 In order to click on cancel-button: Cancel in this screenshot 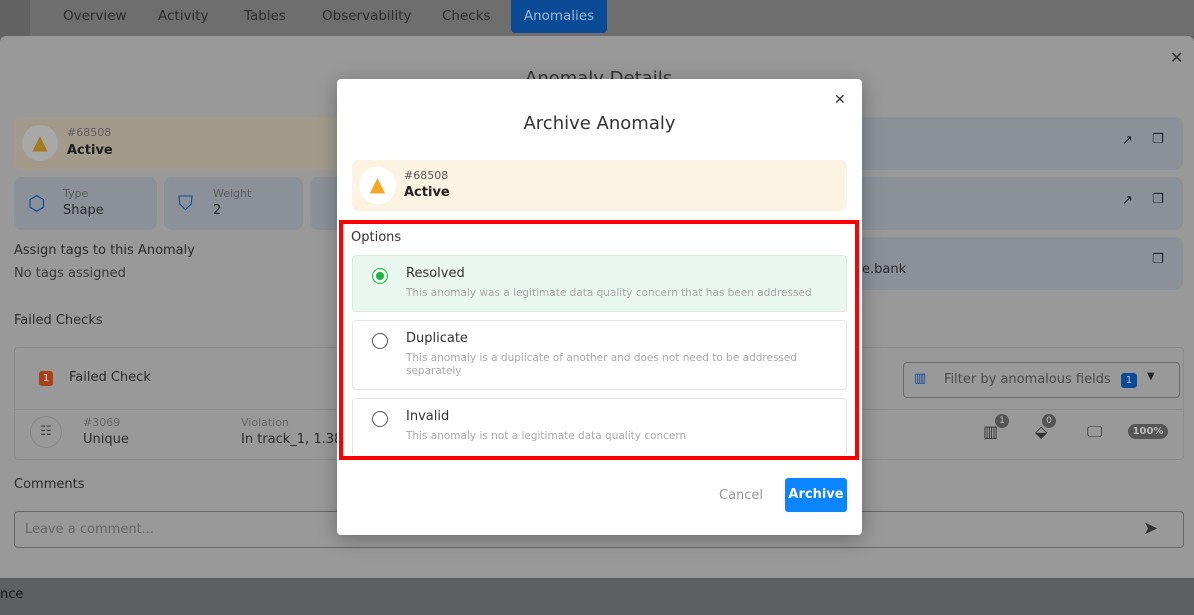, I will do `click(741, 495)`.